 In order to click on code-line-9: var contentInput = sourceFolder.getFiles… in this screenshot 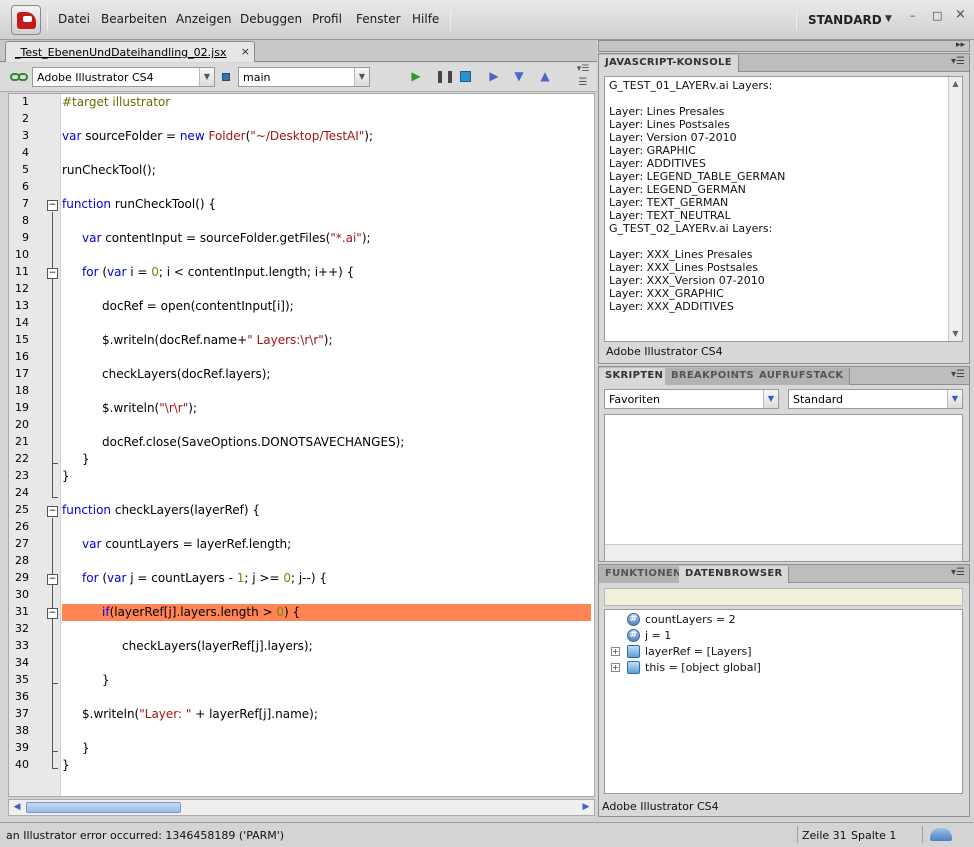, I will do `click(226, 238)`.